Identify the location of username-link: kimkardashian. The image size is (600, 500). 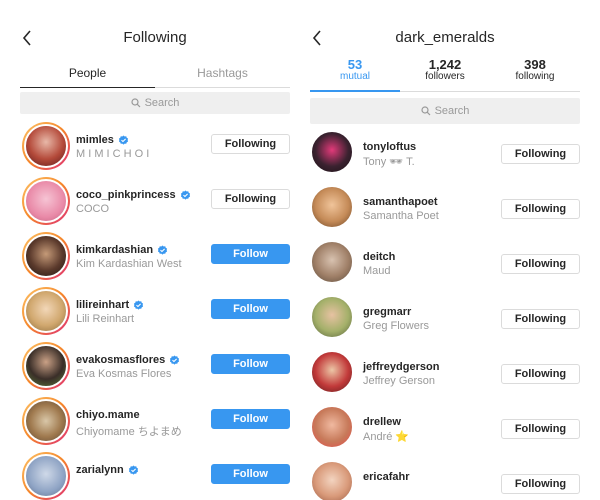
(129, 250).